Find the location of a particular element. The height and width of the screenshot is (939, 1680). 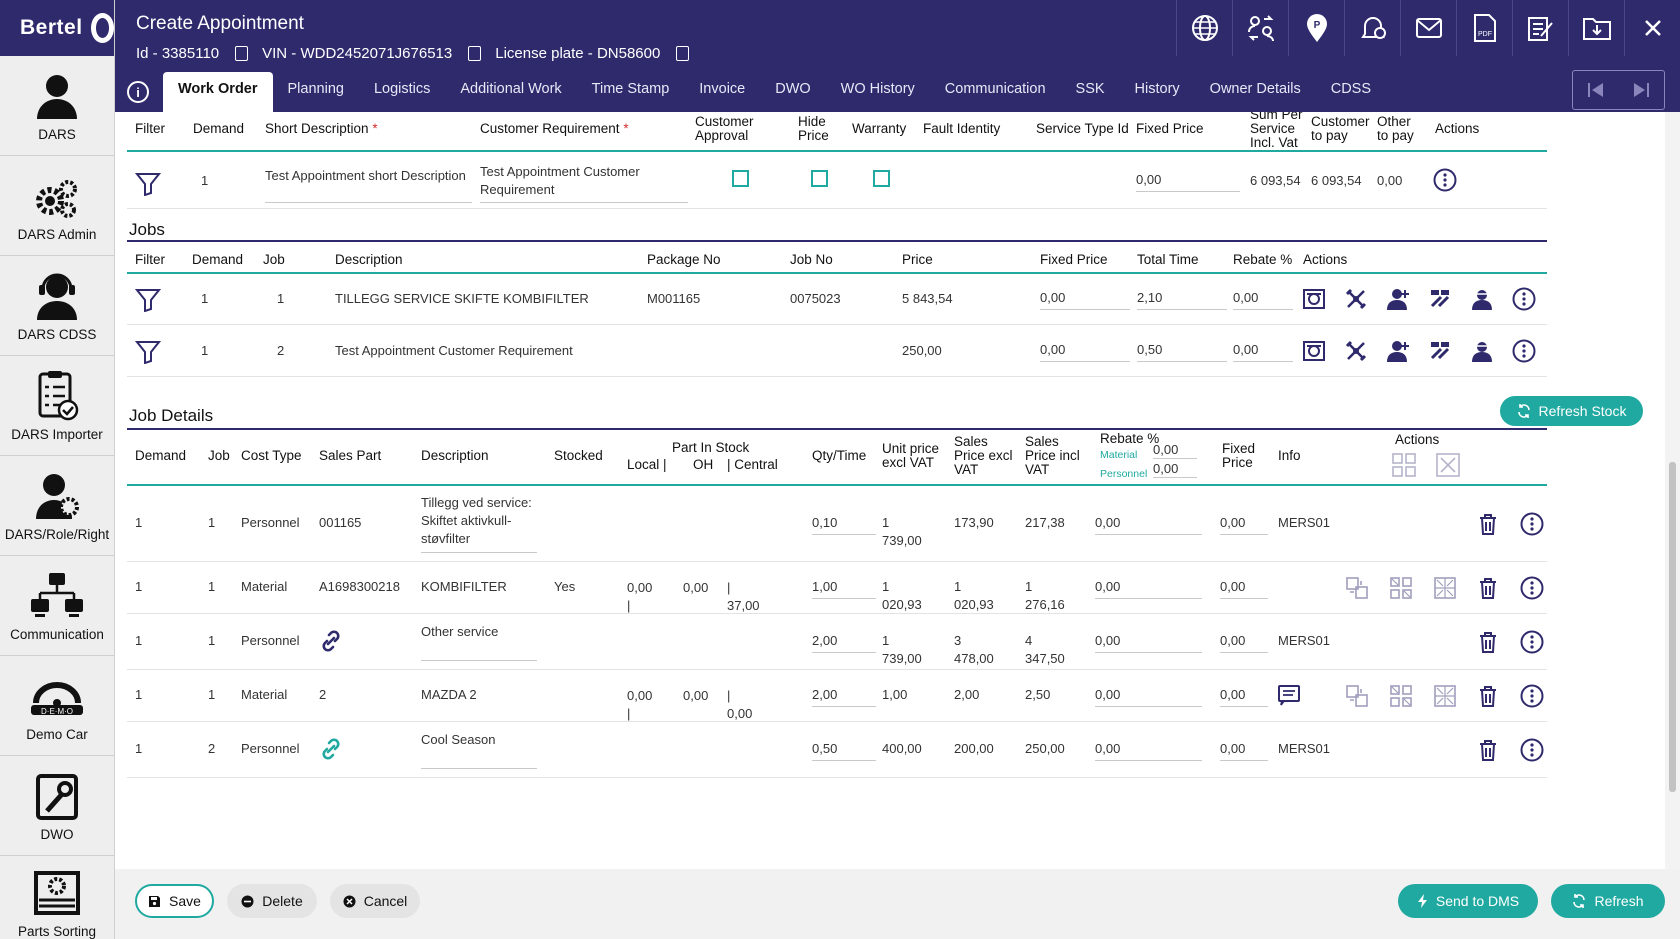

folder-download-icon is located at coordinates (1596, 28).